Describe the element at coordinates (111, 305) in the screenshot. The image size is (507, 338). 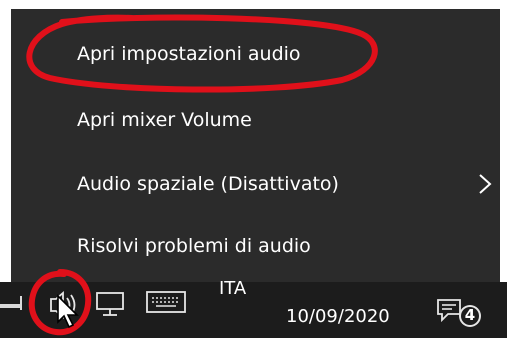
I see `monitor-icon` at that location.